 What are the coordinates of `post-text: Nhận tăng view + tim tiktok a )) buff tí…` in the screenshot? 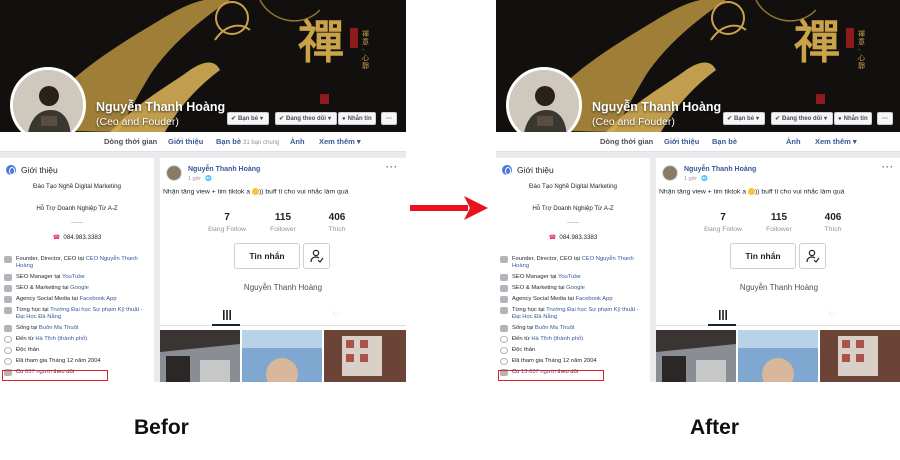 It's located at (255, 191).